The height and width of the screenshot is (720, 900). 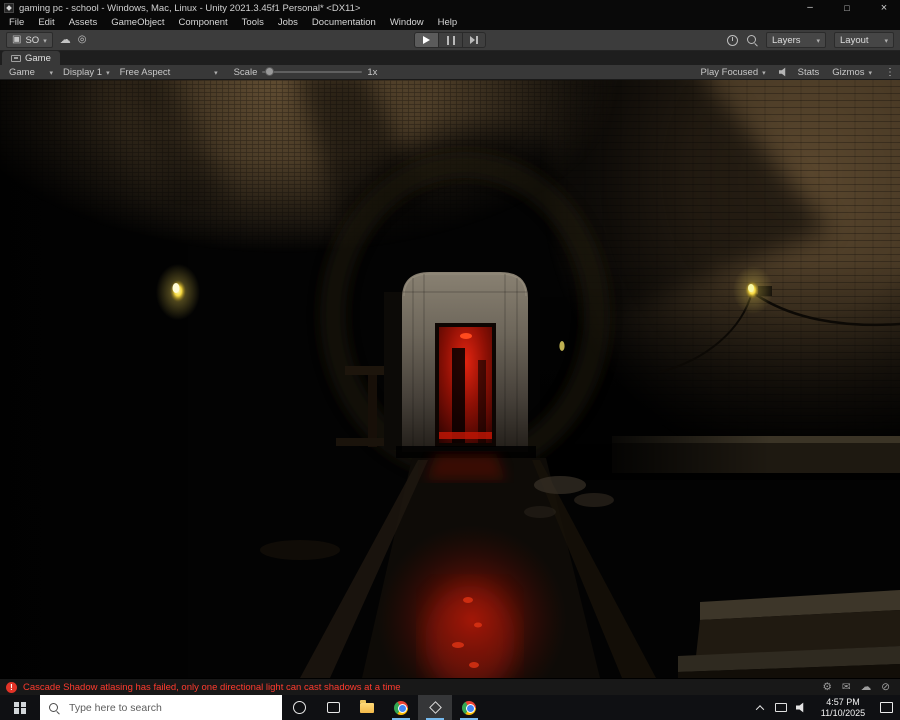 I want to click on display-mode-dropdown: Game, so click(x=31, y=72).